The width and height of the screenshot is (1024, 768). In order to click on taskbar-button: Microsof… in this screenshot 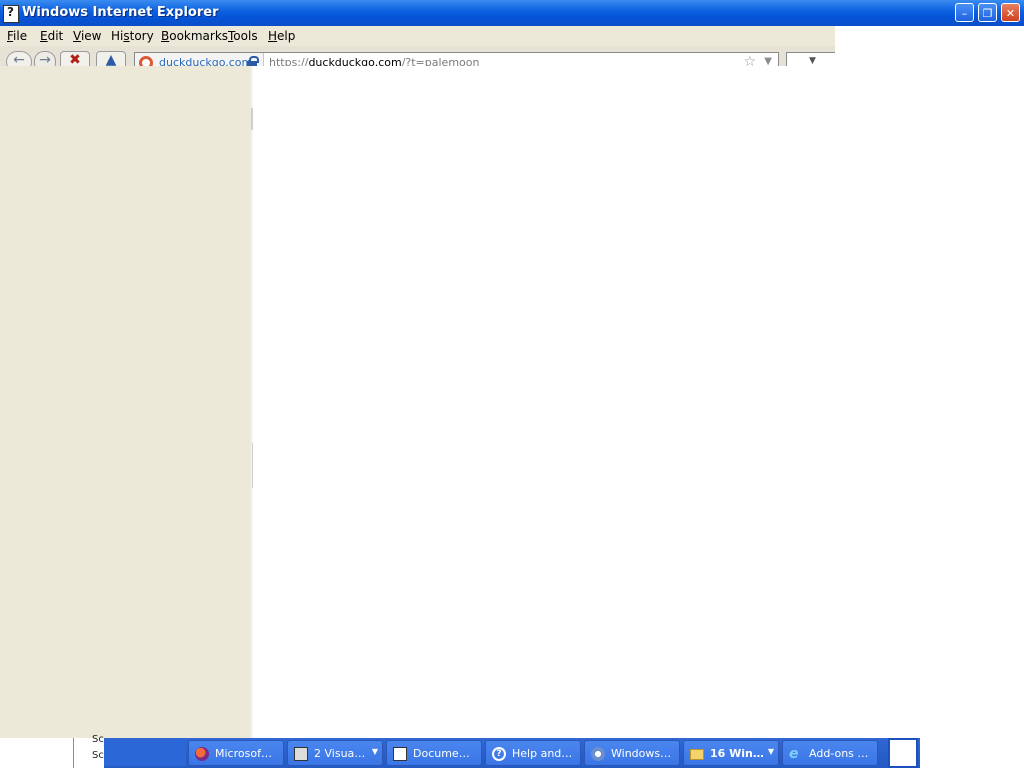, I will do `click(236, 753)`.